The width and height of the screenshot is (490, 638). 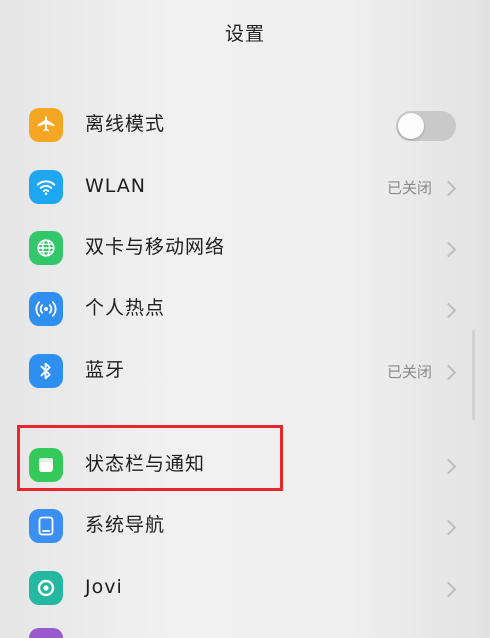 What do you see at coordinates (105, 370) in the screenshot?
I see `setting-label: 蓝牙` at bounding box center [105, 370].